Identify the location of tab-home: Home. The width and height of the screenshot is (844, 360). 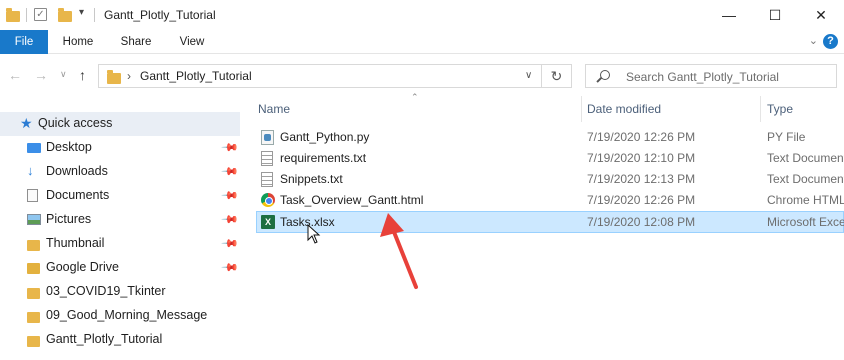
(78, 42).